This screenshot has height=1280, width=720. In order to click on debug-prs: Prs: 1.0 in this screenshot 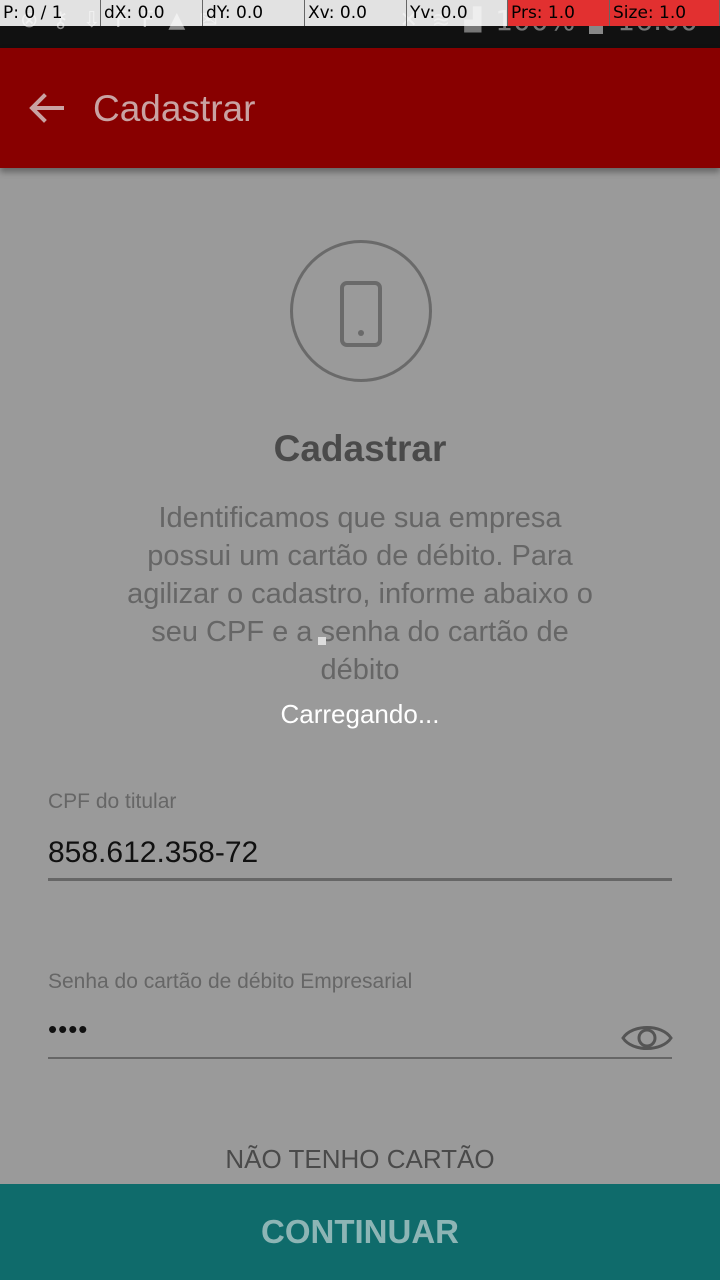, I will do `click(559, 13)`.